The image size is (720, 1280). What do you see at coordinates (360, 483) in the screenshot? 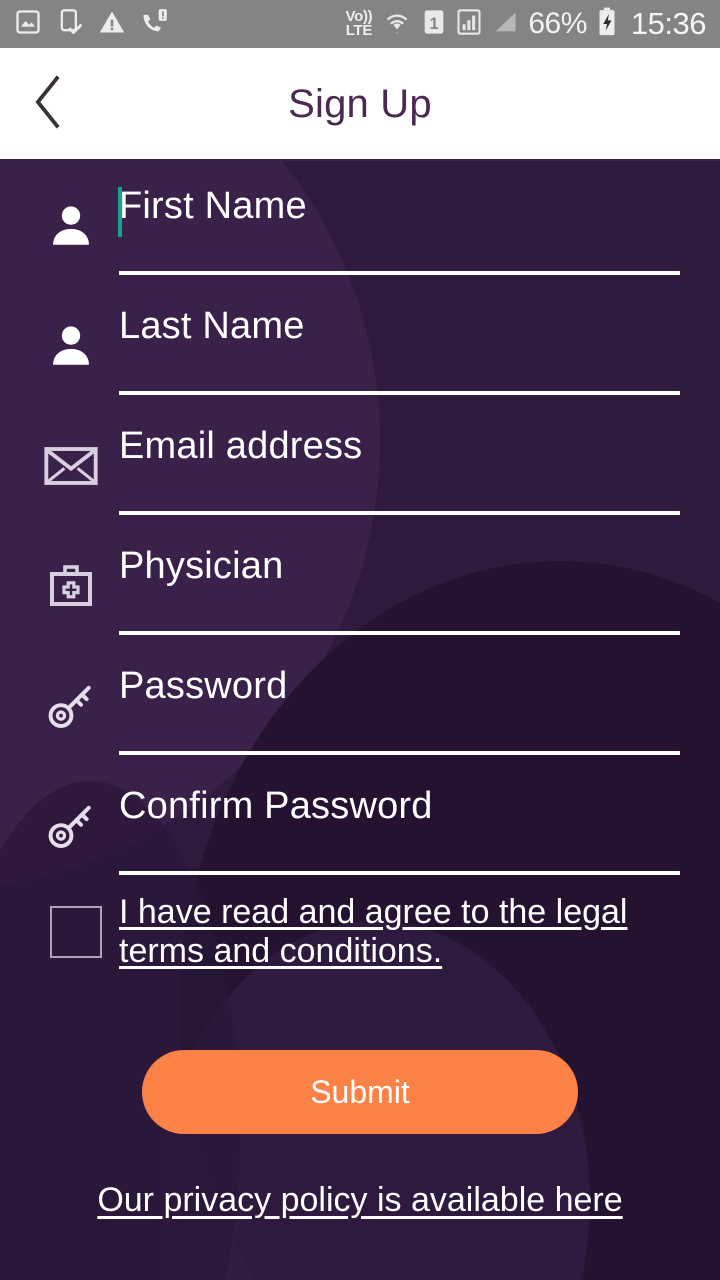
I see `field-email-address: Email address` at bounding box center [360, 483].